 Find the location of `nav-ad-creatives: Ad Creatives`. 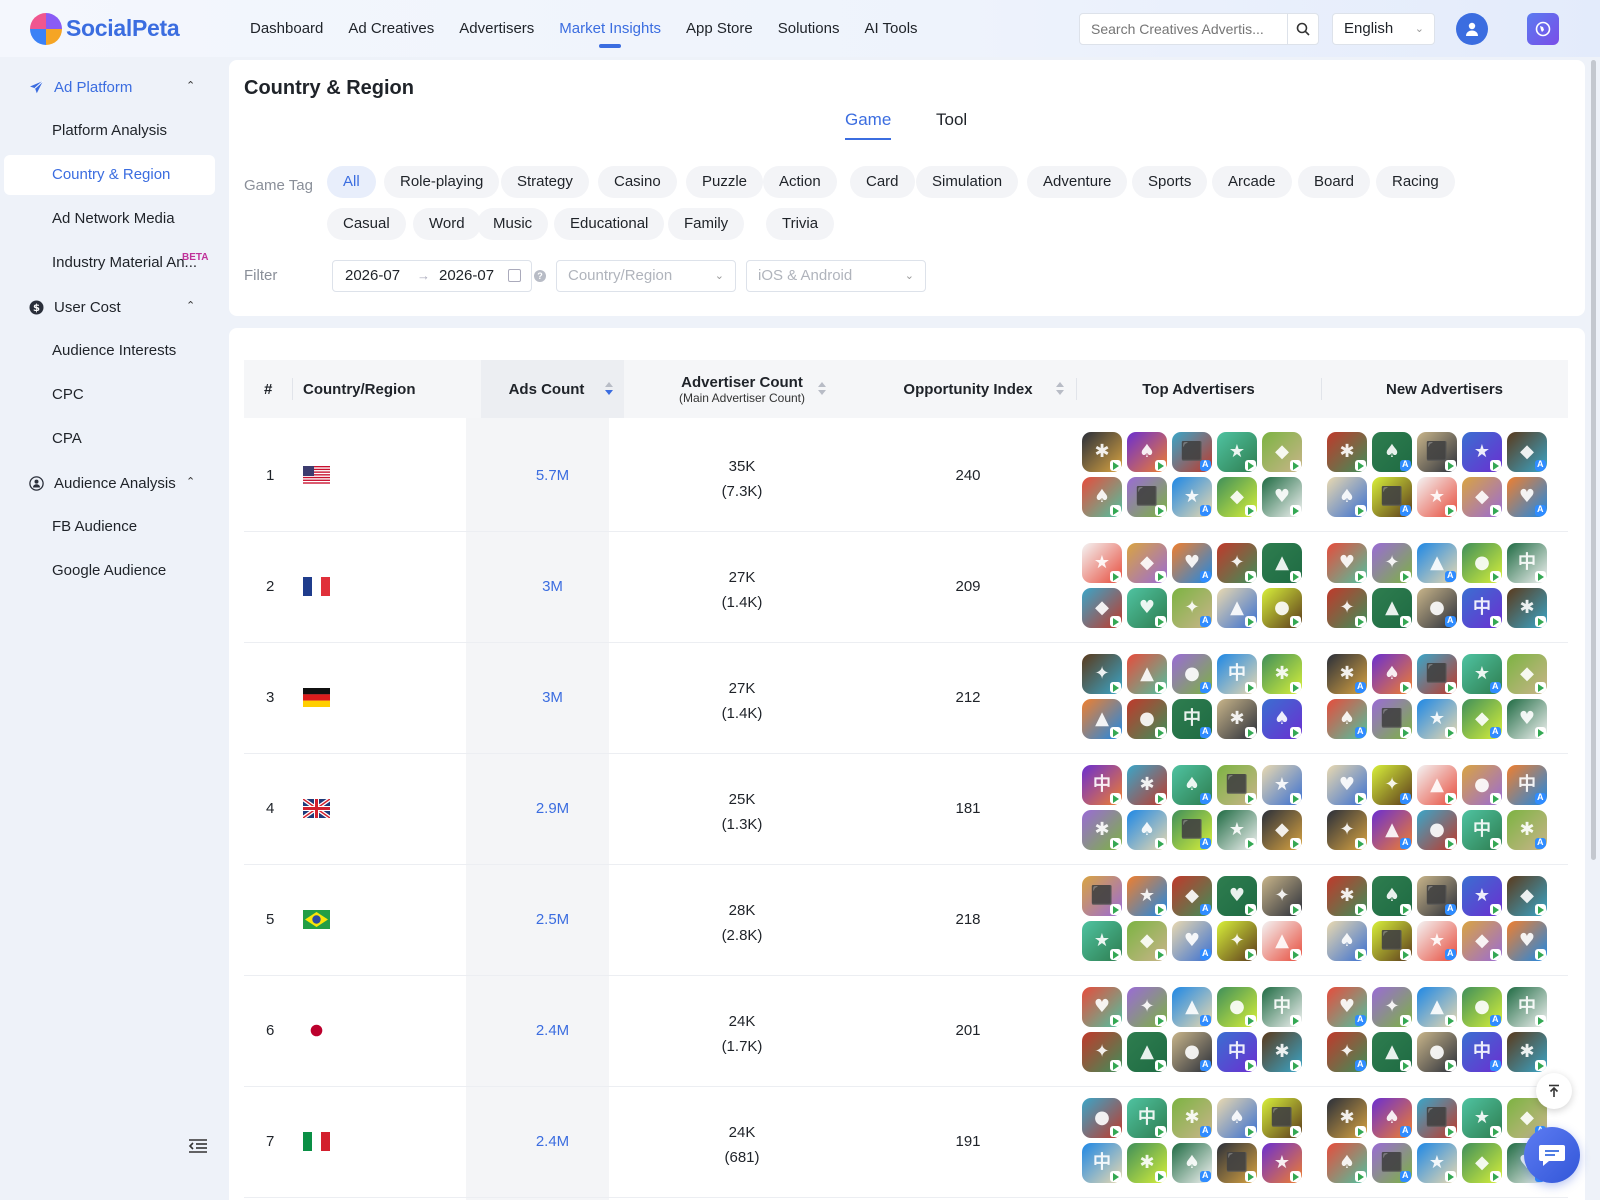

nav-ad-creatives: Ad Creatives is located at coordinates (391, 28).